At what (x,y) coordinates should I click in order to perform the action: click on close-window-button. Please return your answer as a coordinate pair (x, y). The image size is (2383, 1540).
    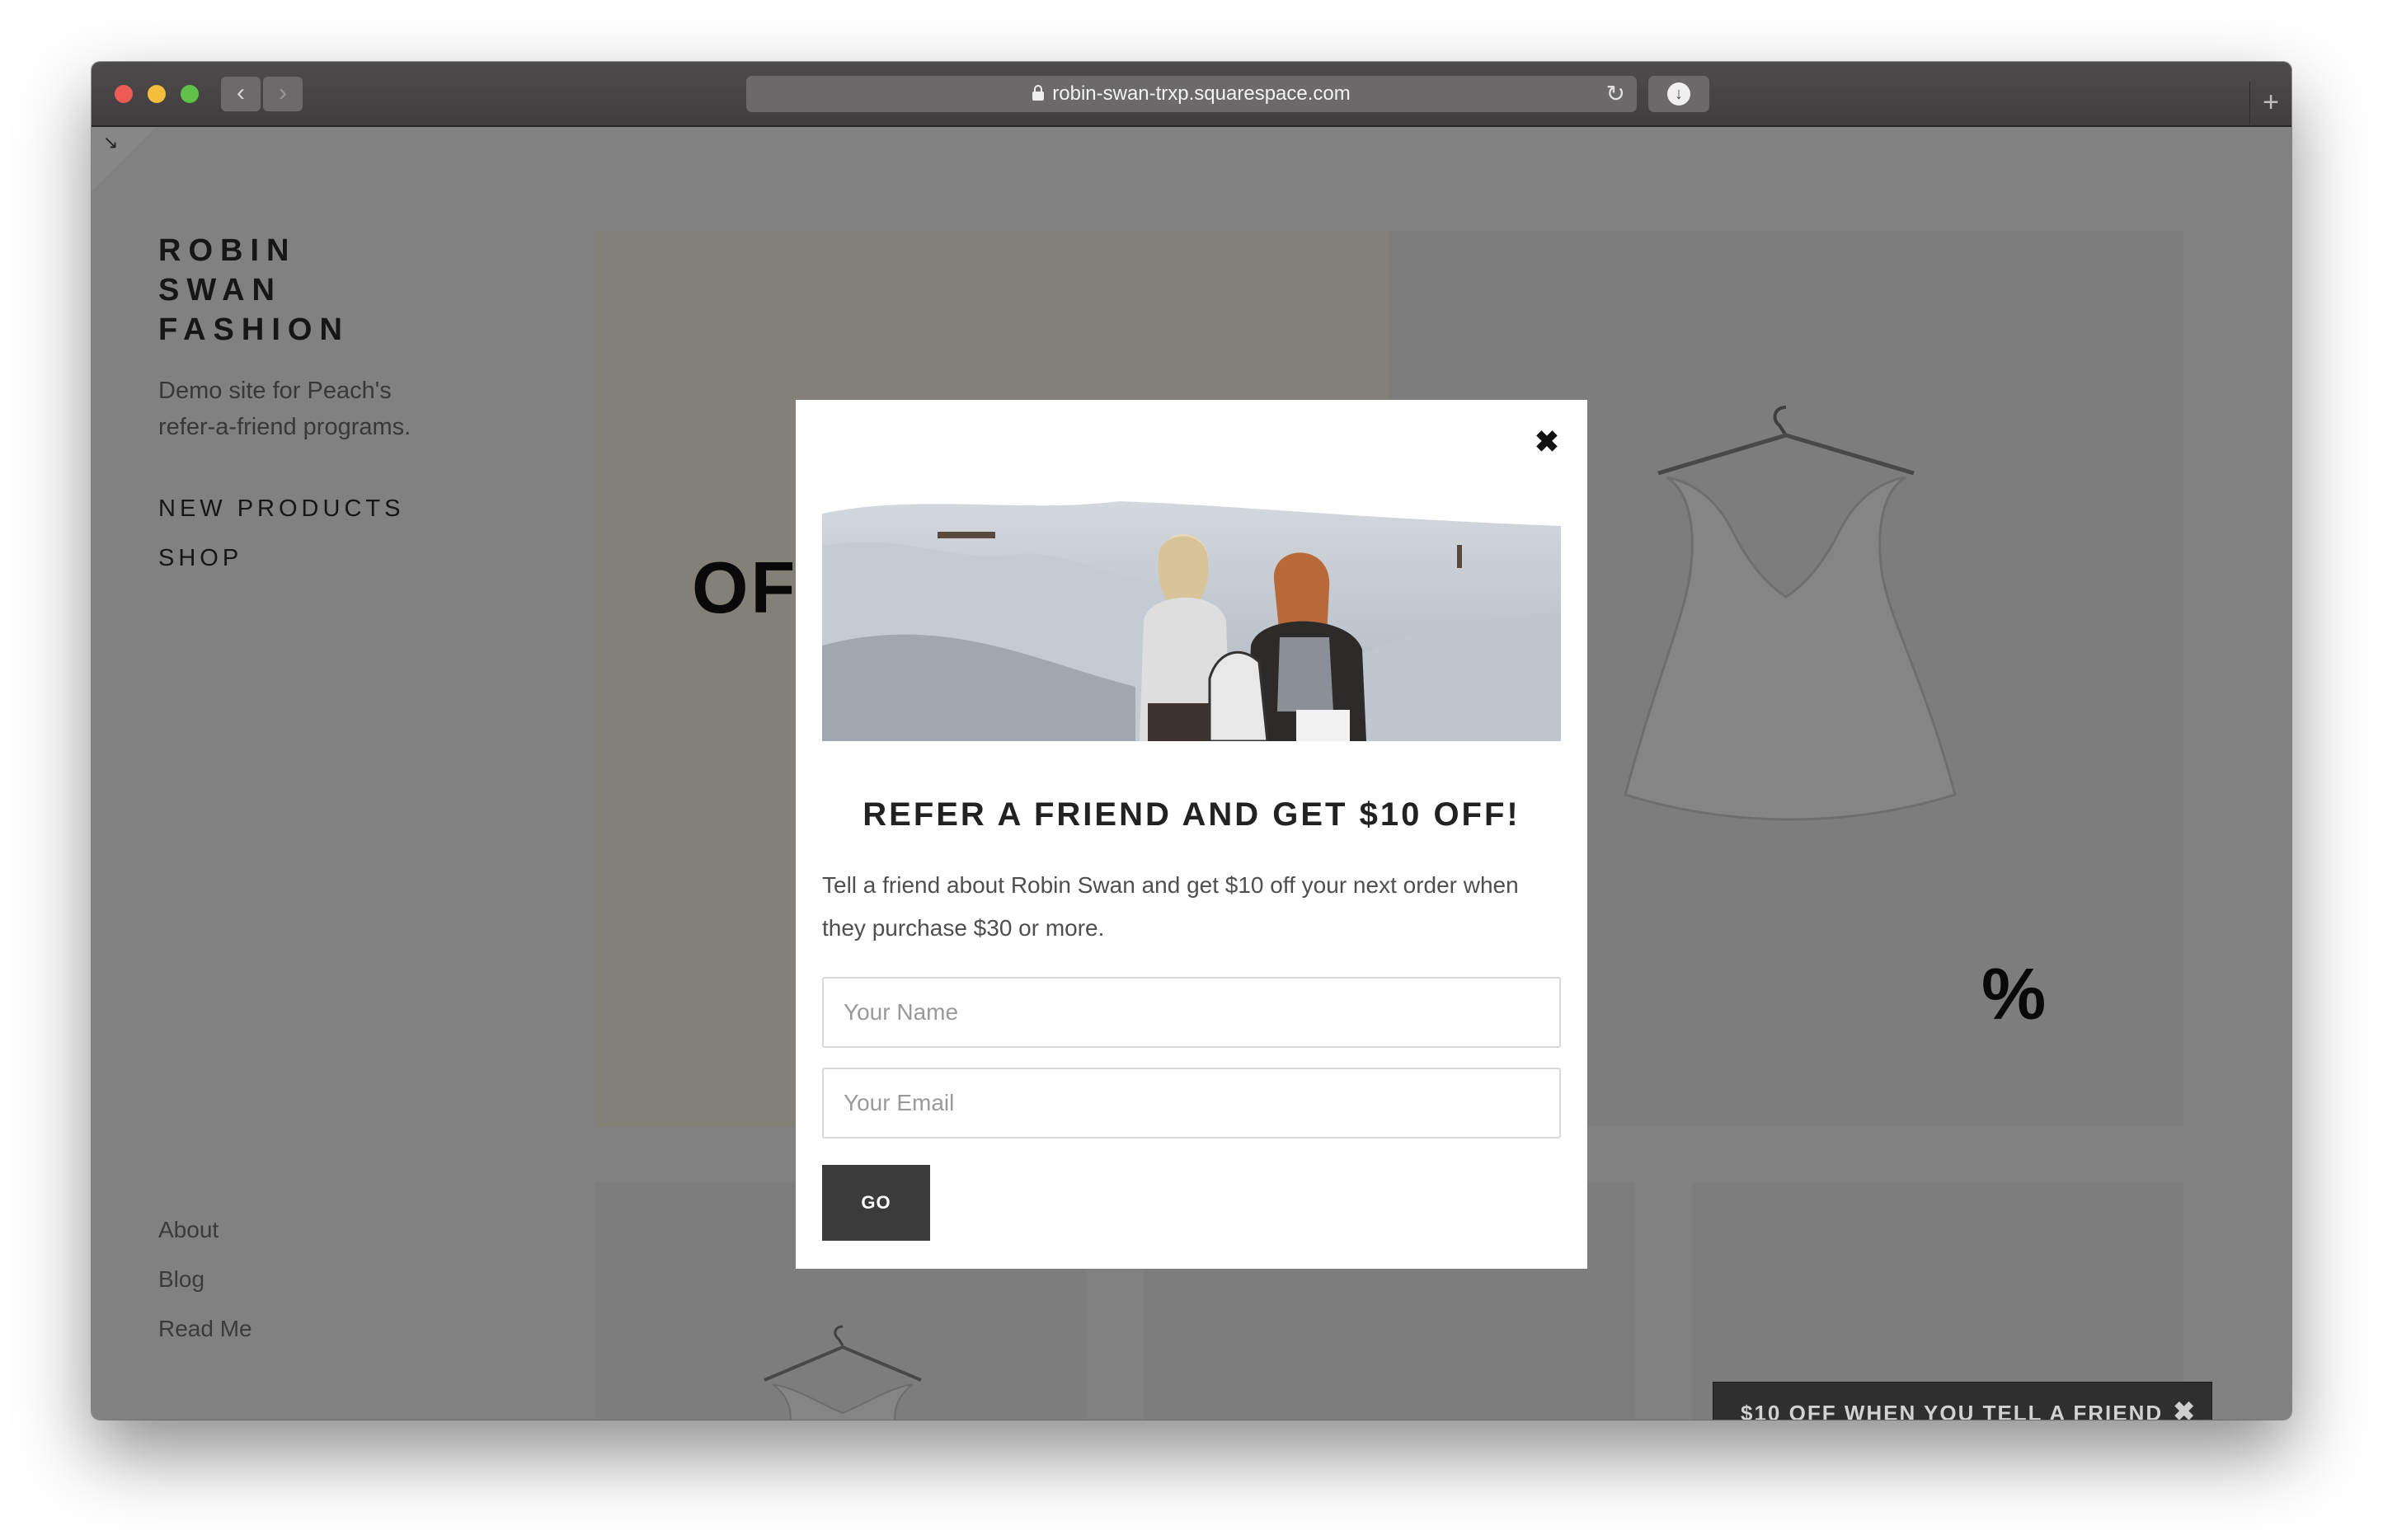
    Looking at the image, I should click on (124, 94).